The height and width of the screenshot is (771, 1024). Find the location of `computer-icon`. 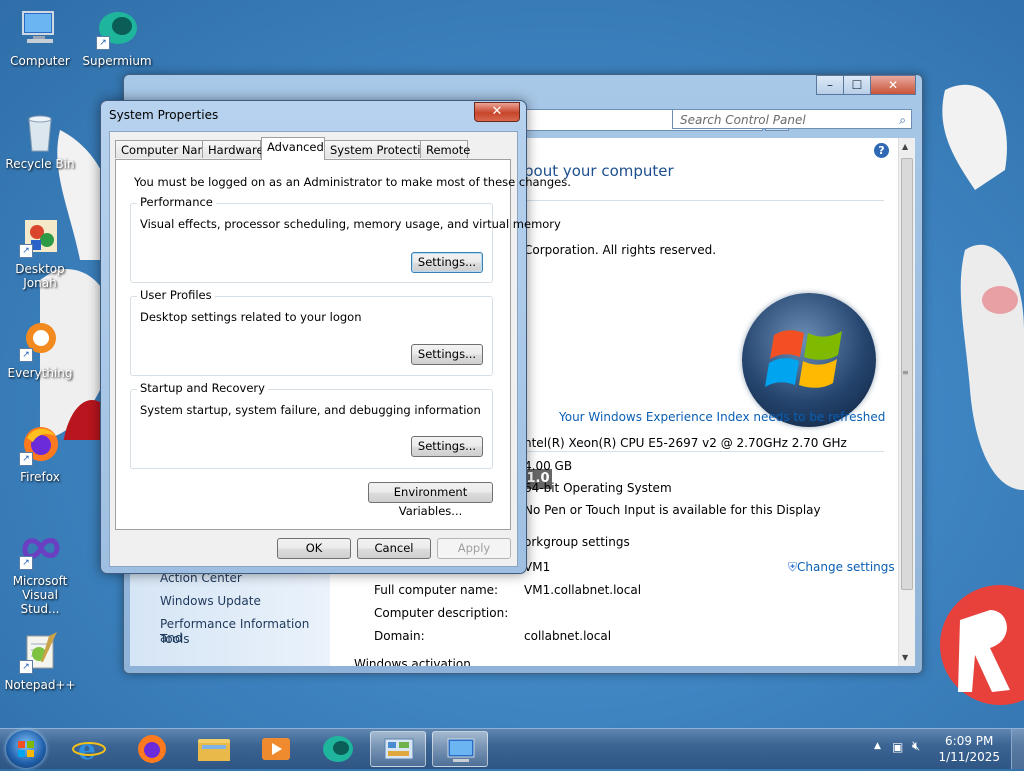

computer-icon is located at coordinates (40, 29).